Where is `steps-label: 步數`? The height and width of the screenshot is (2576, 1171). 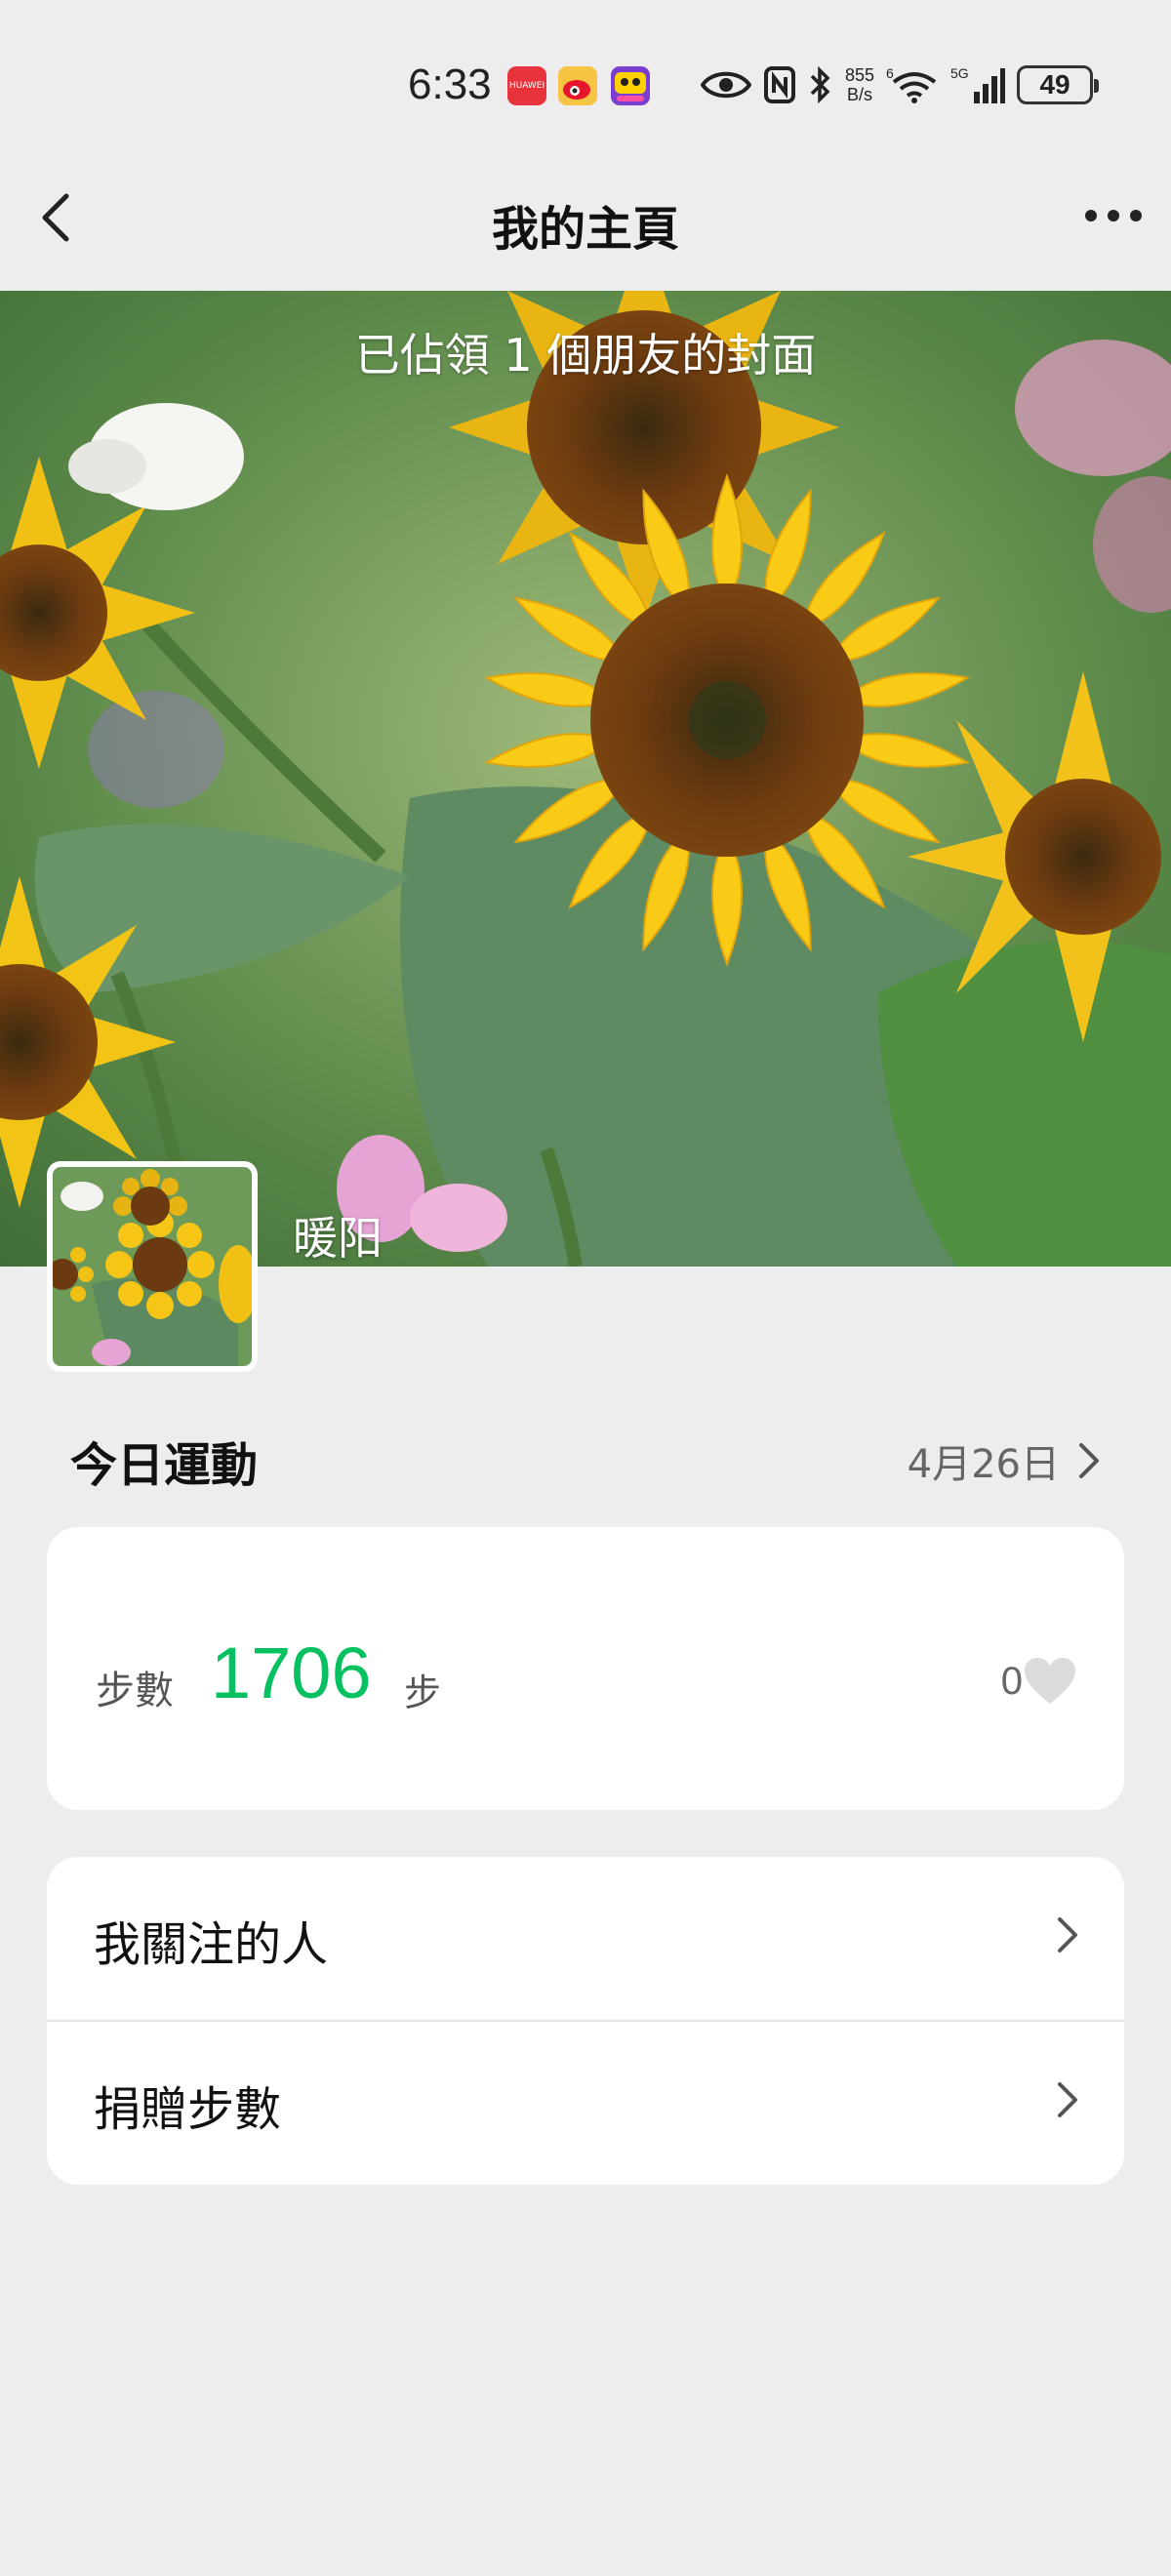 steps-label: 步數 is located at coordinates (135, 1691).